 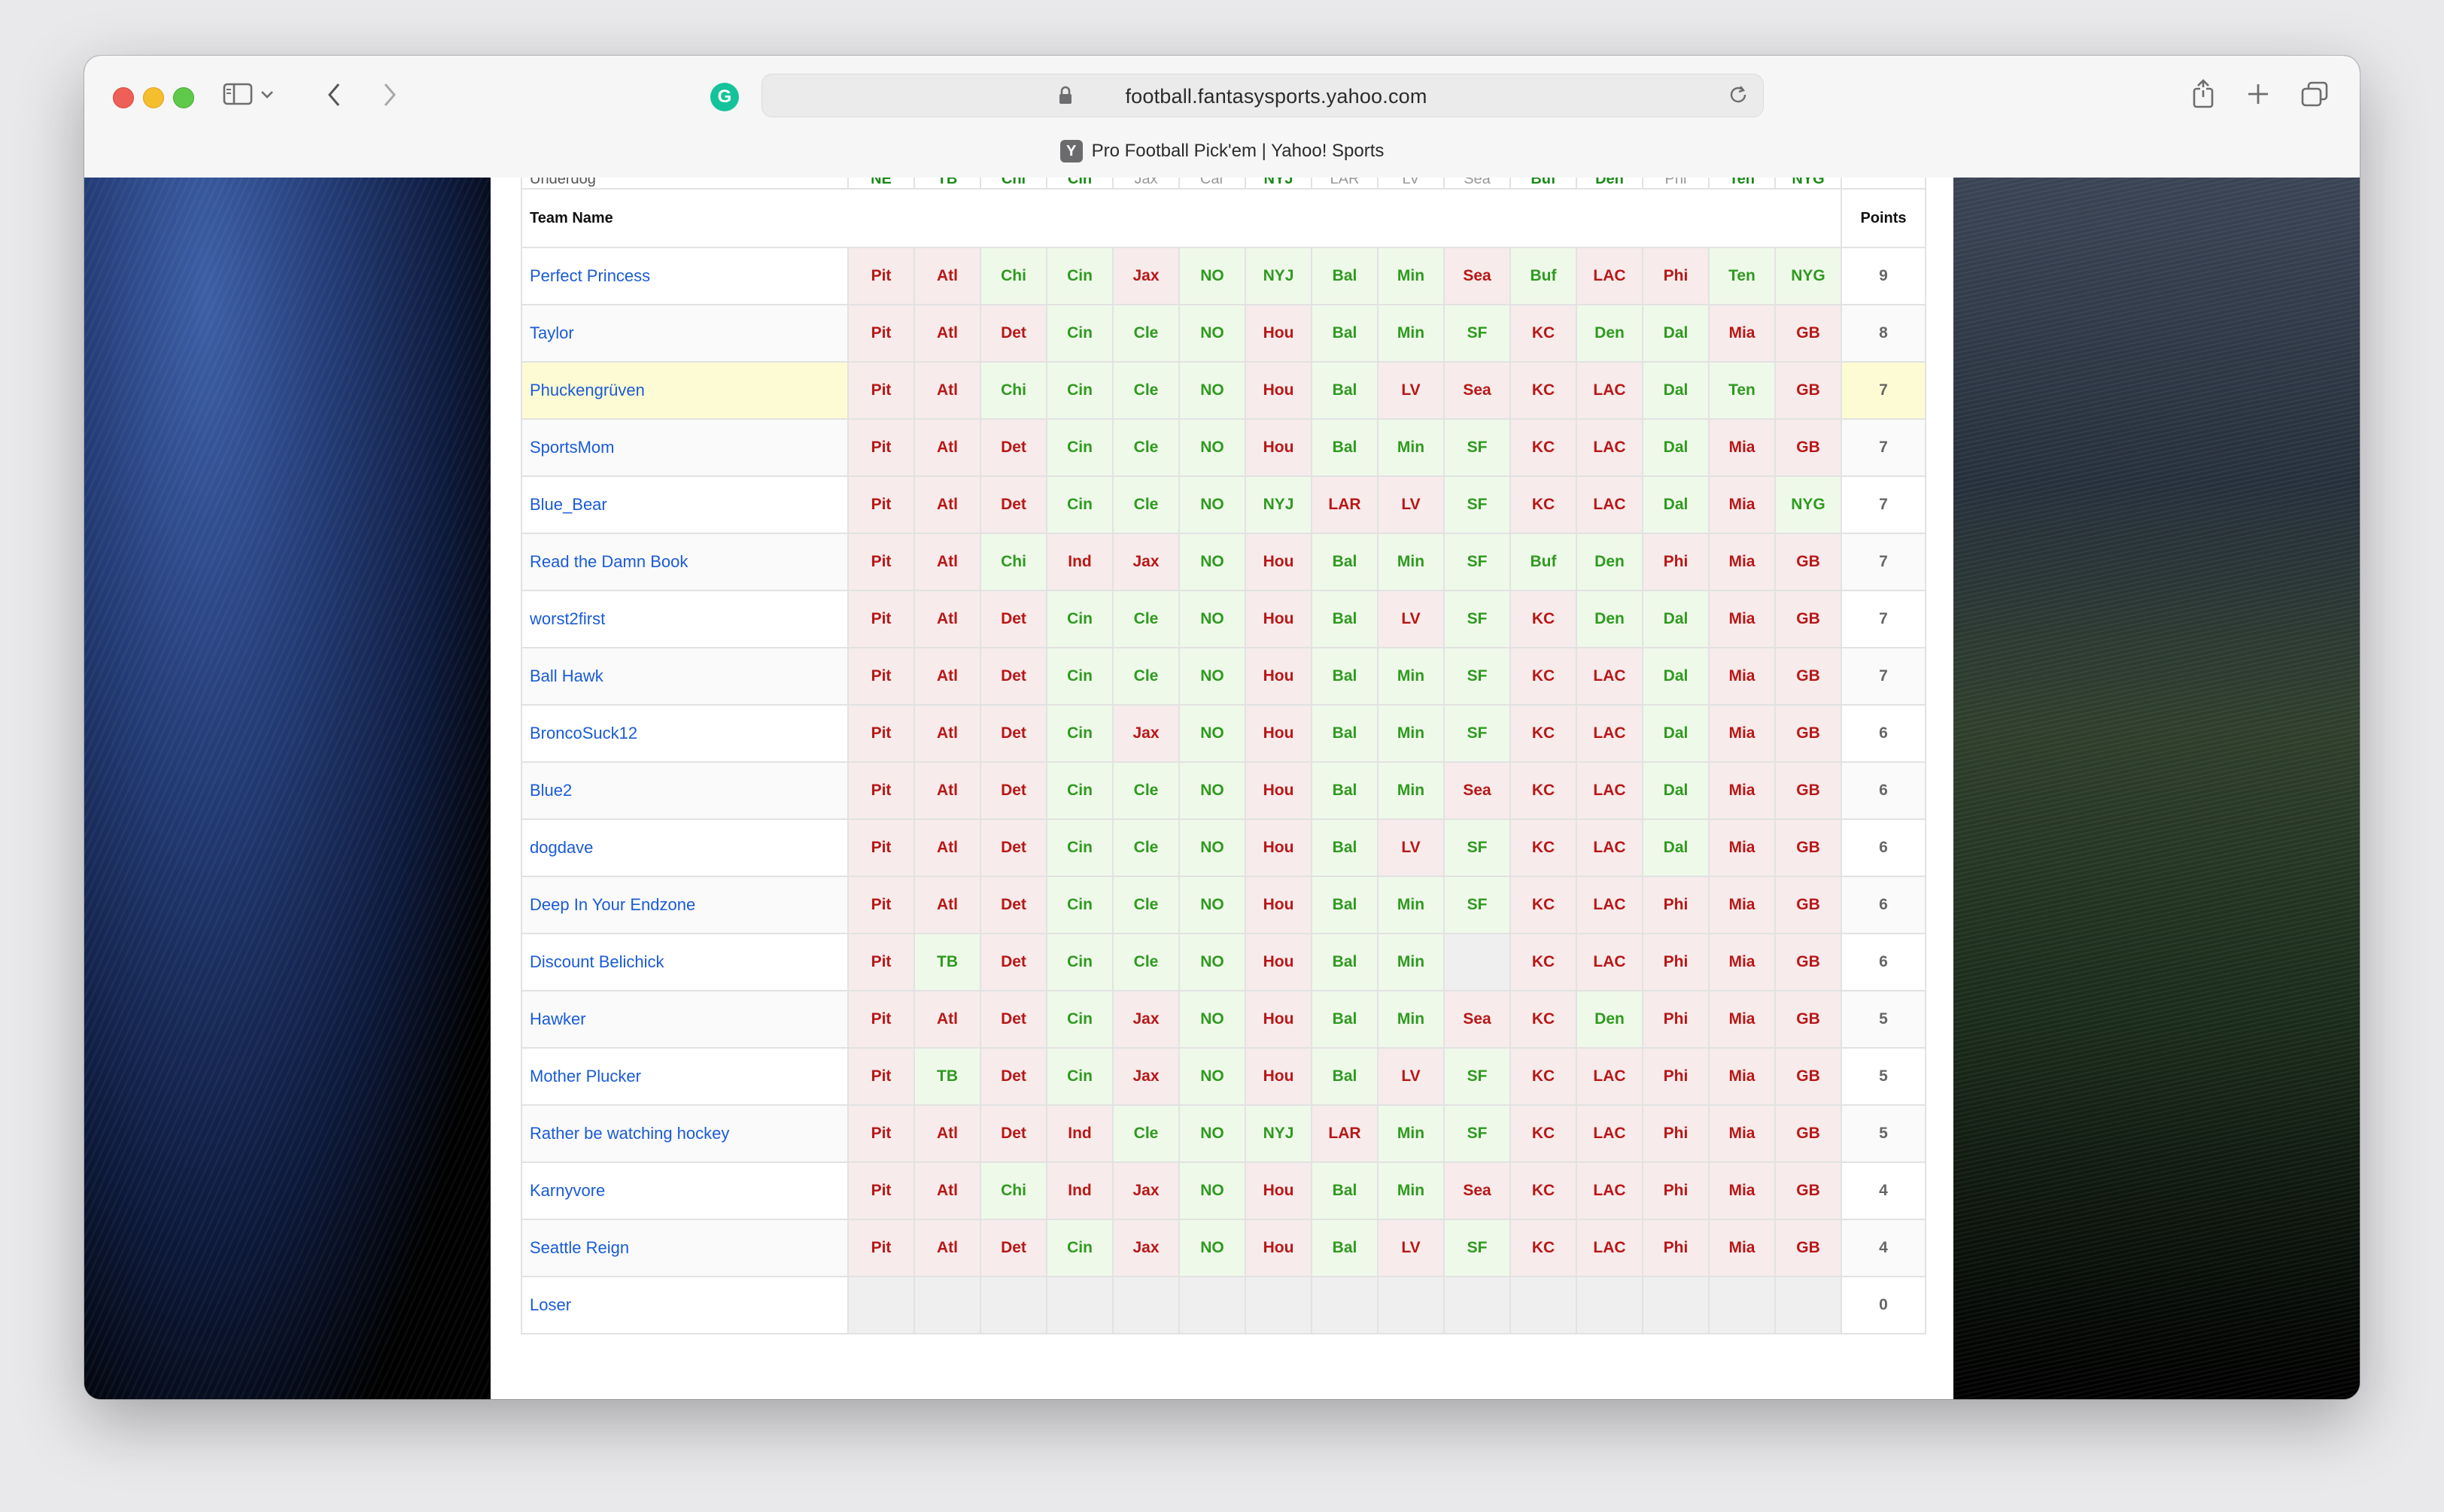 What do you see at coordinates (2203, 93) in the screenshot?
I see `share-icon` at bounding box center [2203, 93].